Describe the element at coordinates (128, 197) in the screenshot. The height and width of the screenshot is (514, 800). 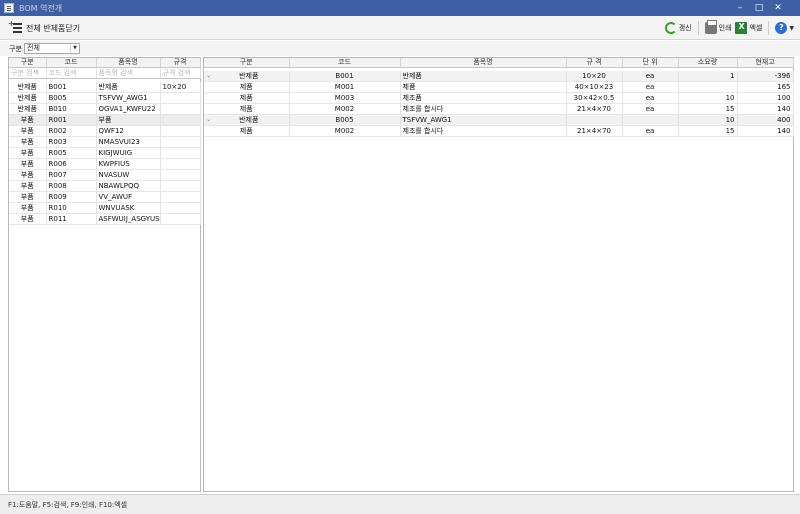
I see `table-cell: VV_AWUF` at that location.